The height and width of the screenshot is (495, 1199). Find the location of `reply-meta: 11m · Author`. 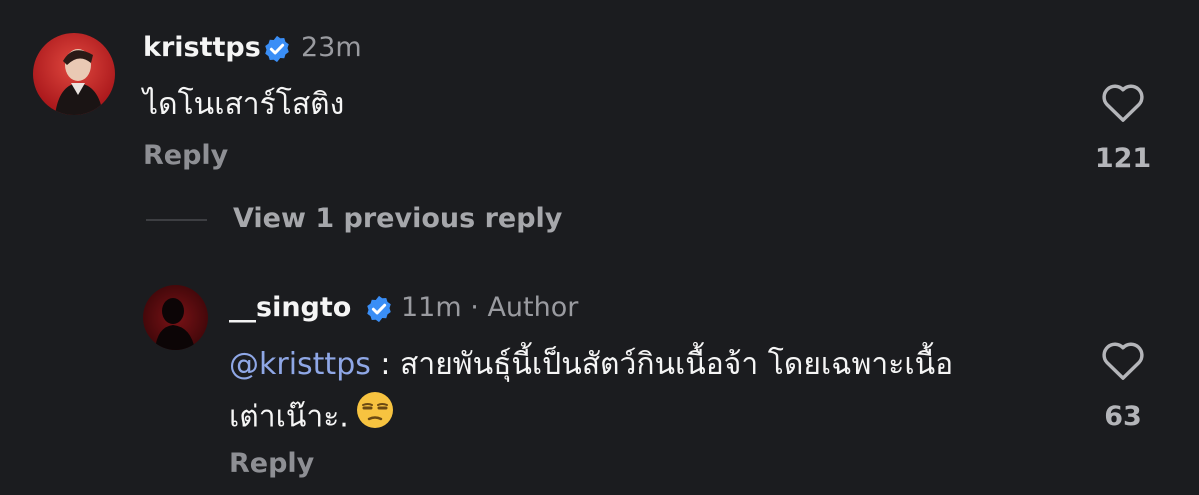

reply-meta: 11m · Author is located at coordinates (489, 307).